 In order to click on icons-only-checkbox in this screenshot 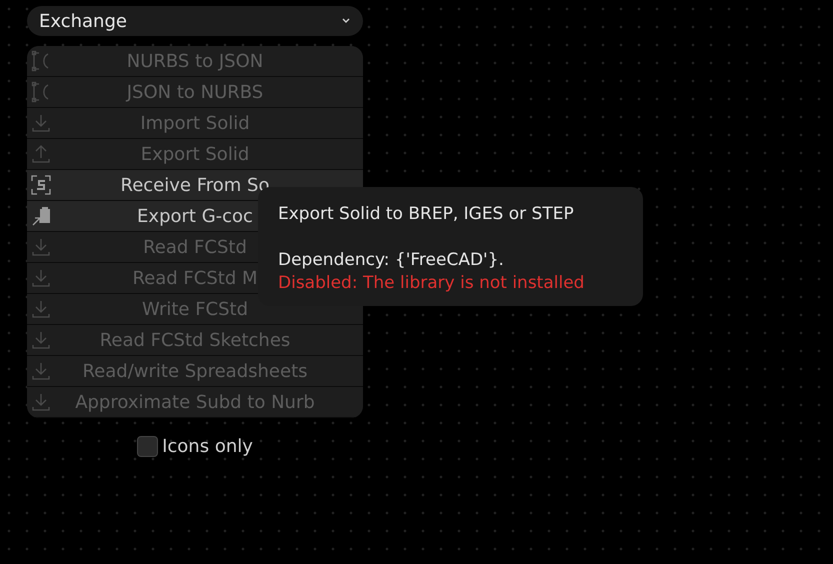, I will do `click(147, 446)`.